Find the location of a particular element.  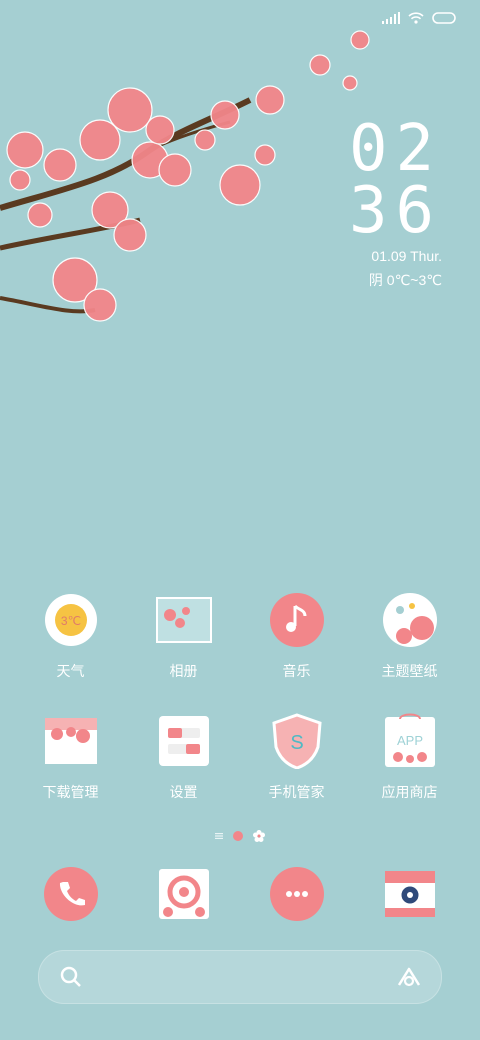

app-store-icon: APP is located at coordinates (410, 741).